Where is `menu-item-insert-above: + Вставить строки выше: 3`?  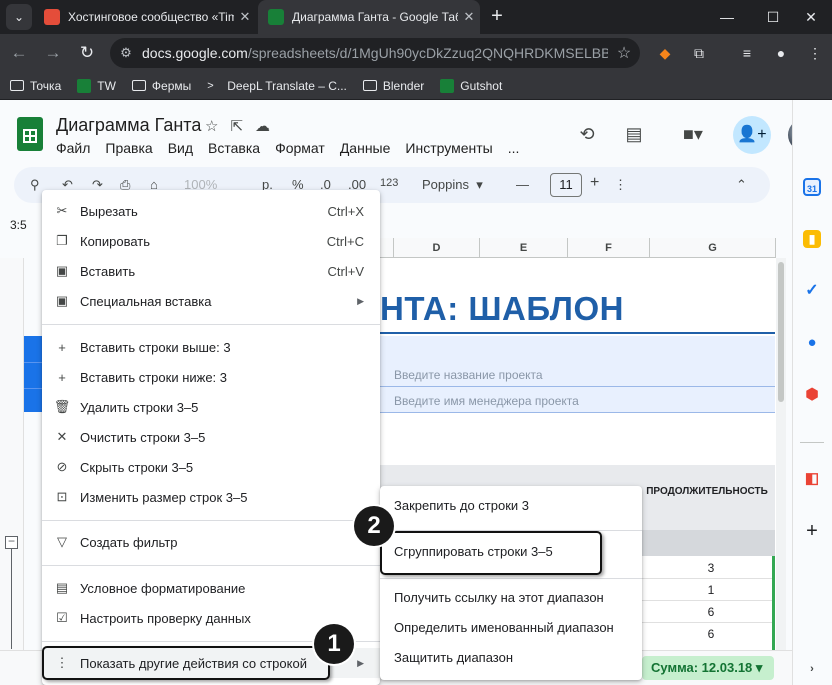
menu-item-insert-above: + Вставить строки выше: 3 is located at coordinates (211, 347).